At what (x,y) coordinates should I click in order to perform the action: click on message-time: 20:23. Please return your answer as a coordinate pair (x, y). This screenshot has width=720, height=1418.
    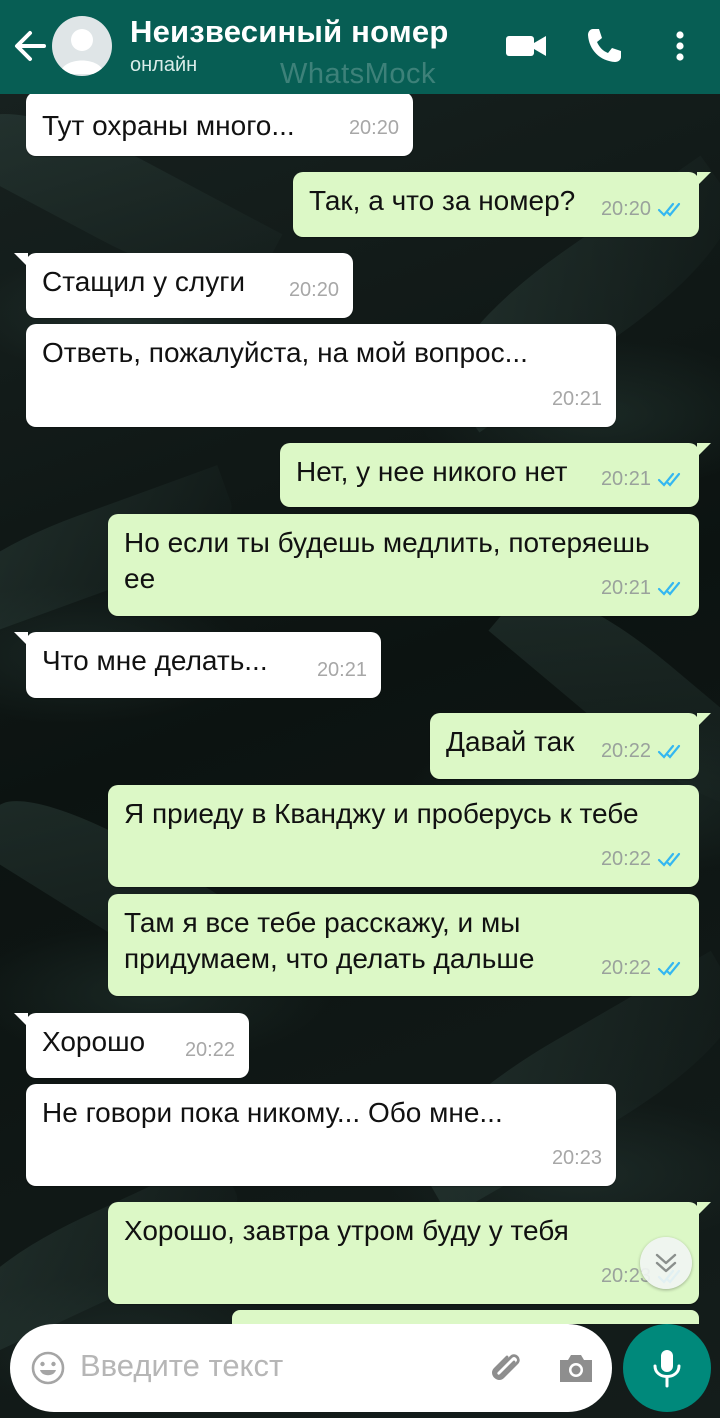
    Looking at the image, I should click on (576, 1158).